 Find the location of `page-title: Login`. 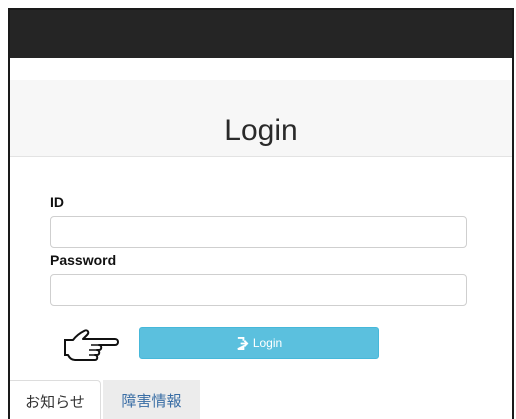

page-title: Login is located at coordinates (261, 130).